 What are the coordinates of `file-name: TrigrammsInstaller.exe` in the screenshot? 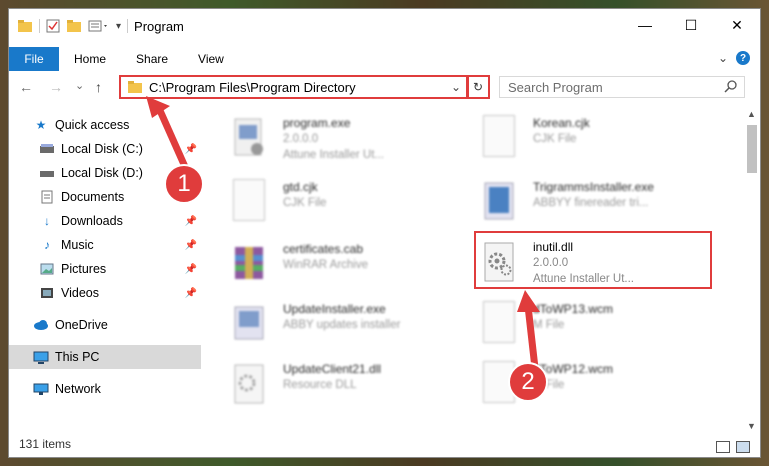 It's located at (593, 187).